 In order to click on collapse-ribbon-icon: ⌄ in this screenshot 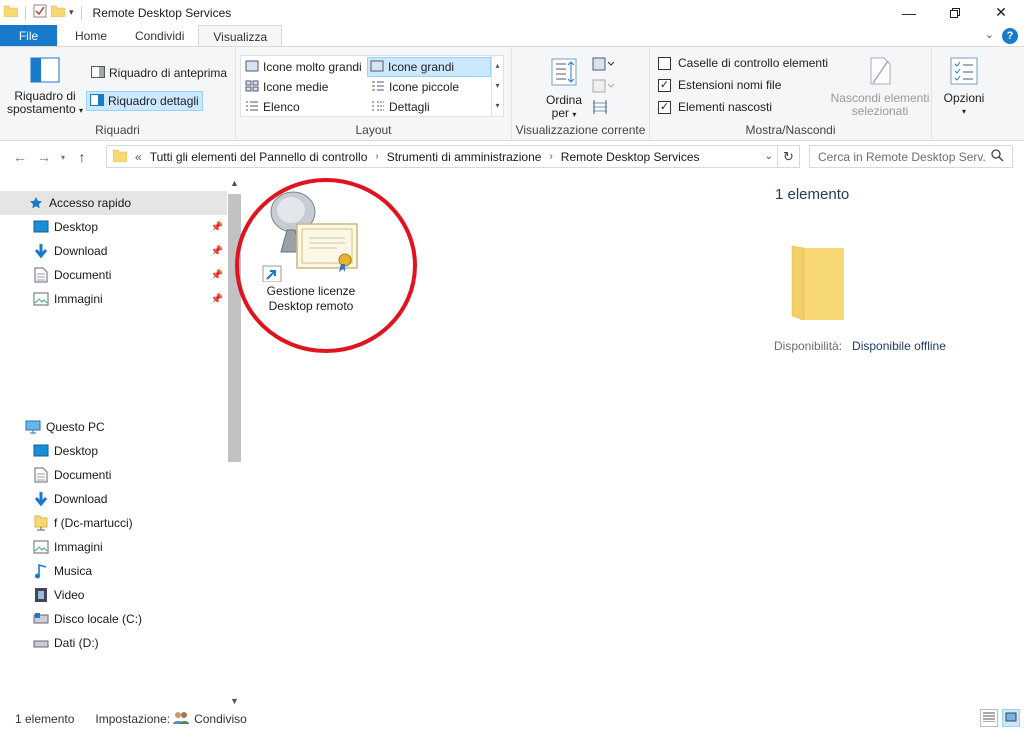, I will do `click(989, 34)`.